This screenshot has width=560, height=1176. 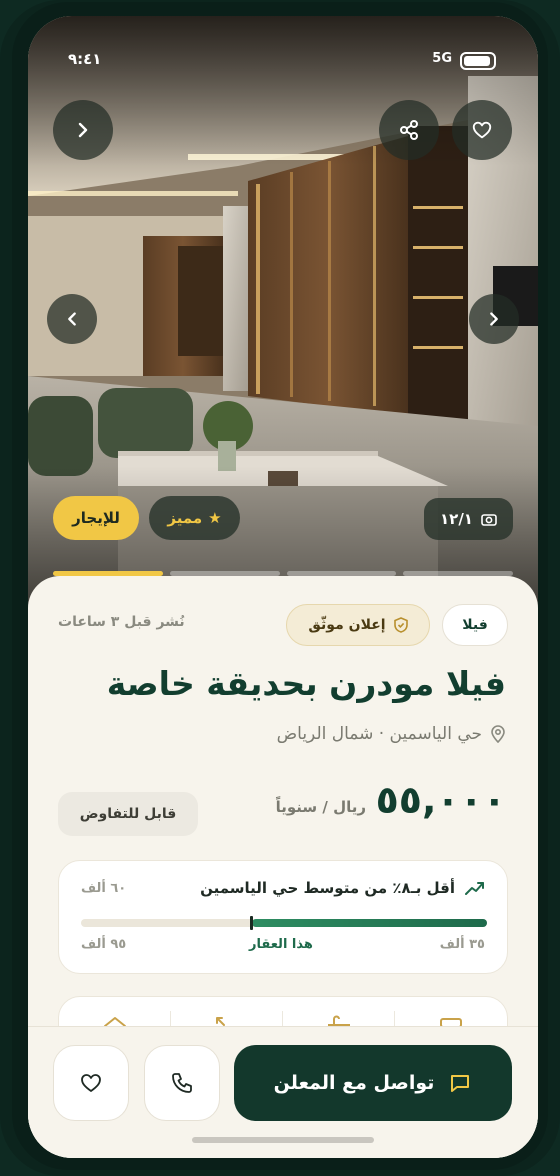 What do you see at coordinates (498, 734) in the screenshot?
I see `location-pin-icon` at bounding box center [498, 734].